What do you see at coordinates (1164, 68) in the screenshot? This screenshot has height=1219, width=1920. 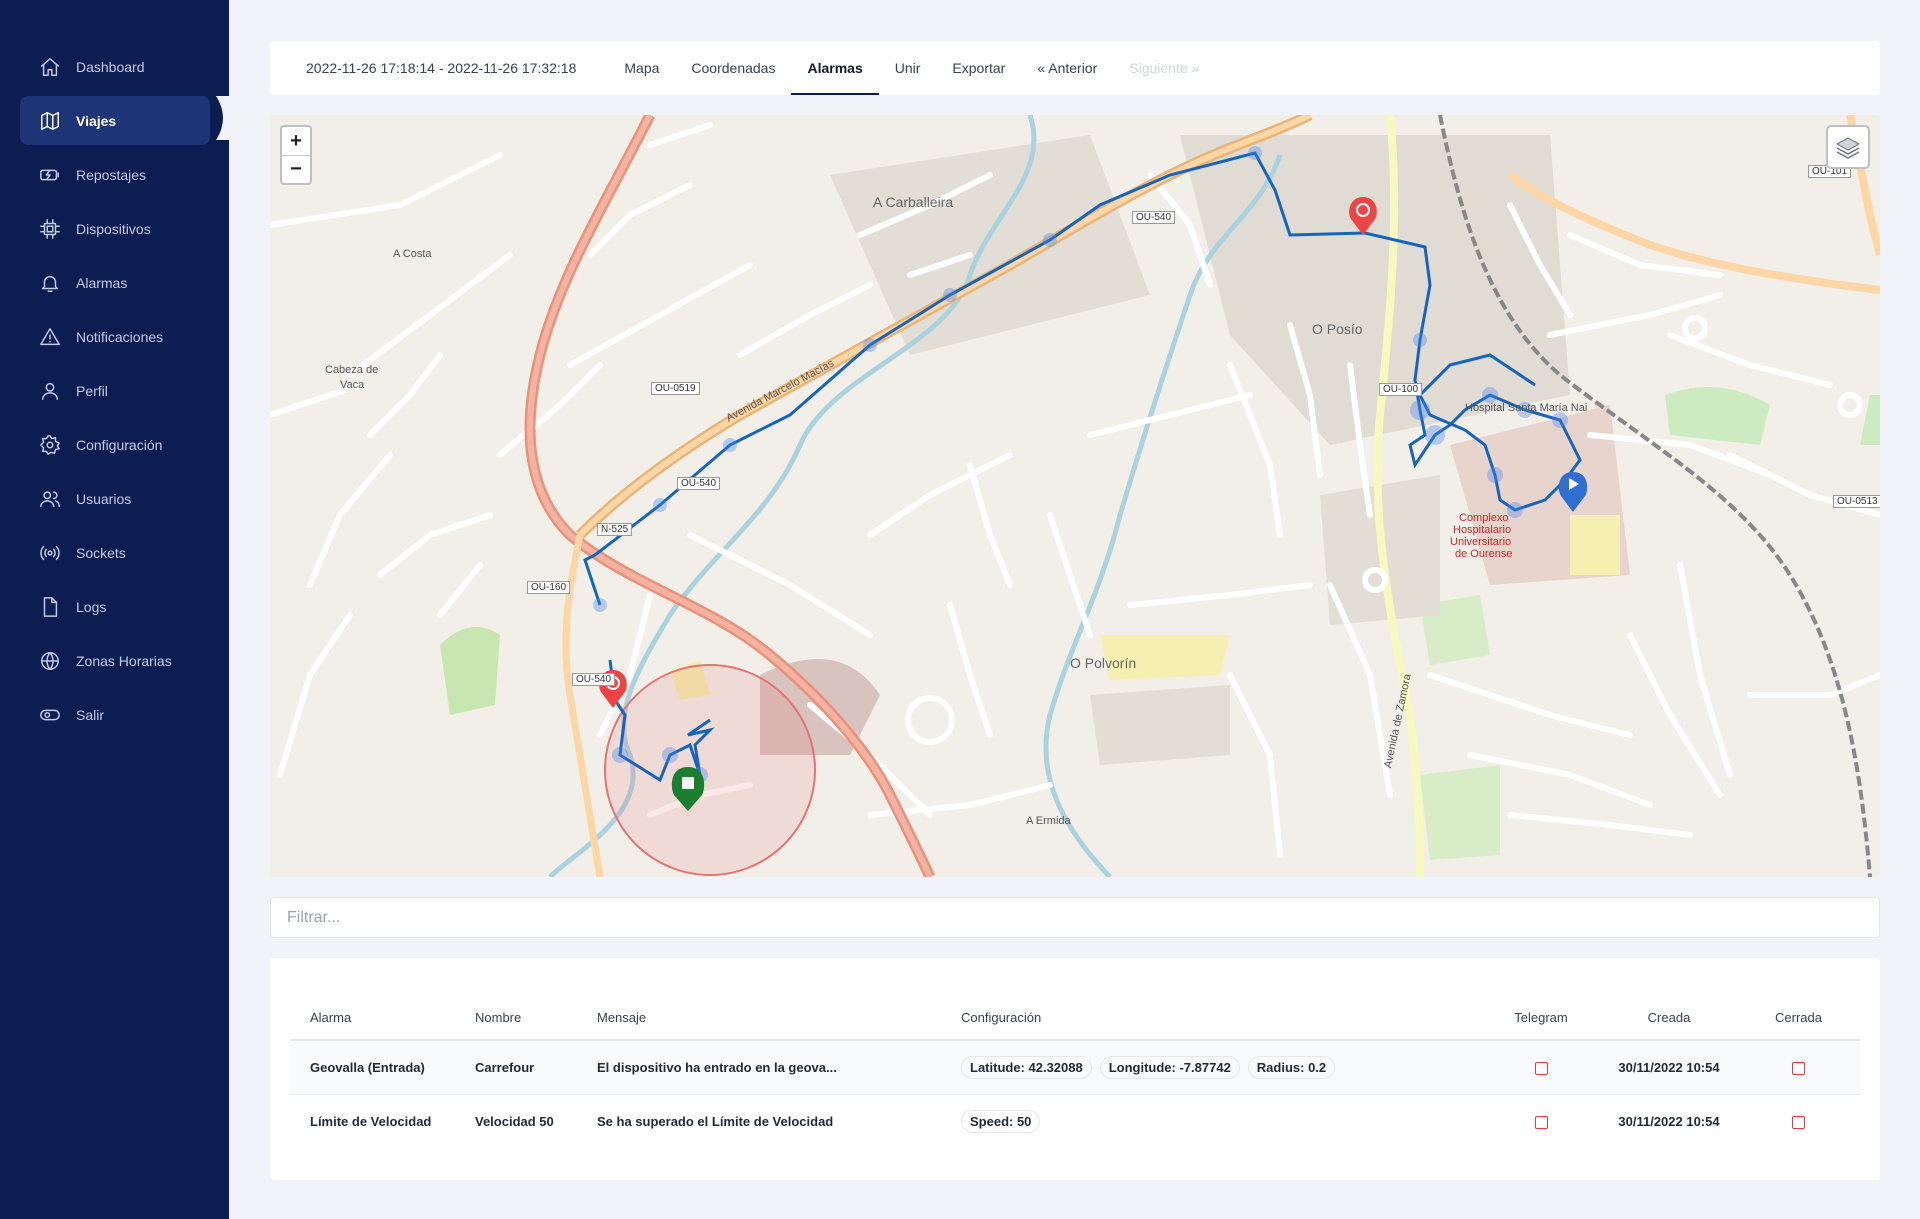 I see `tab-siguiente: Siguiente »` at bounding box center [1164, 68].